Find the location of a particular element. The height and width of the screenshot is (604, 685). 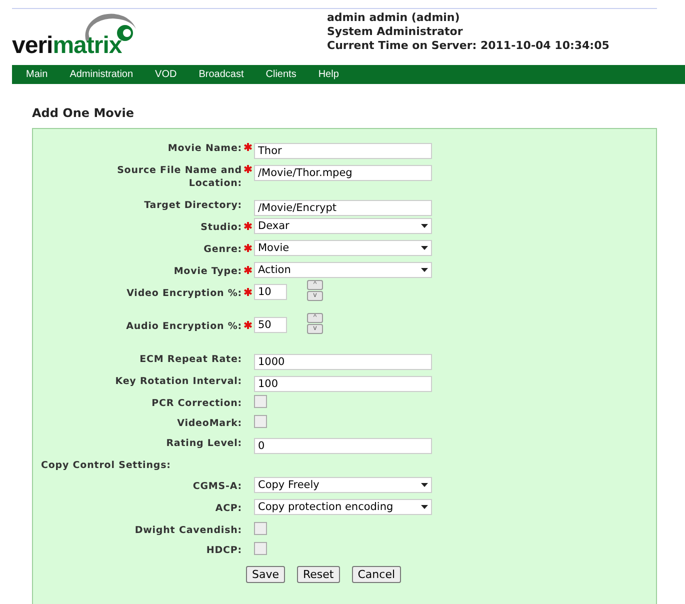

field-label: Key Rotation Interval: is located at coordinates (178, 381).